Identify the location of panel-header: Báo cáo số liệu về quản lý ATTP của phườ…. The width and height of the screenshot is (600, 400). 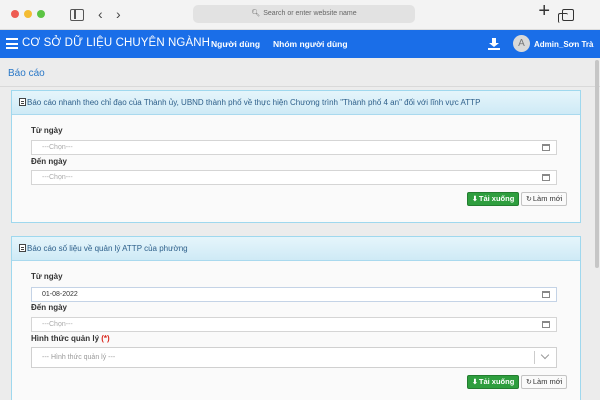
(296, 249).